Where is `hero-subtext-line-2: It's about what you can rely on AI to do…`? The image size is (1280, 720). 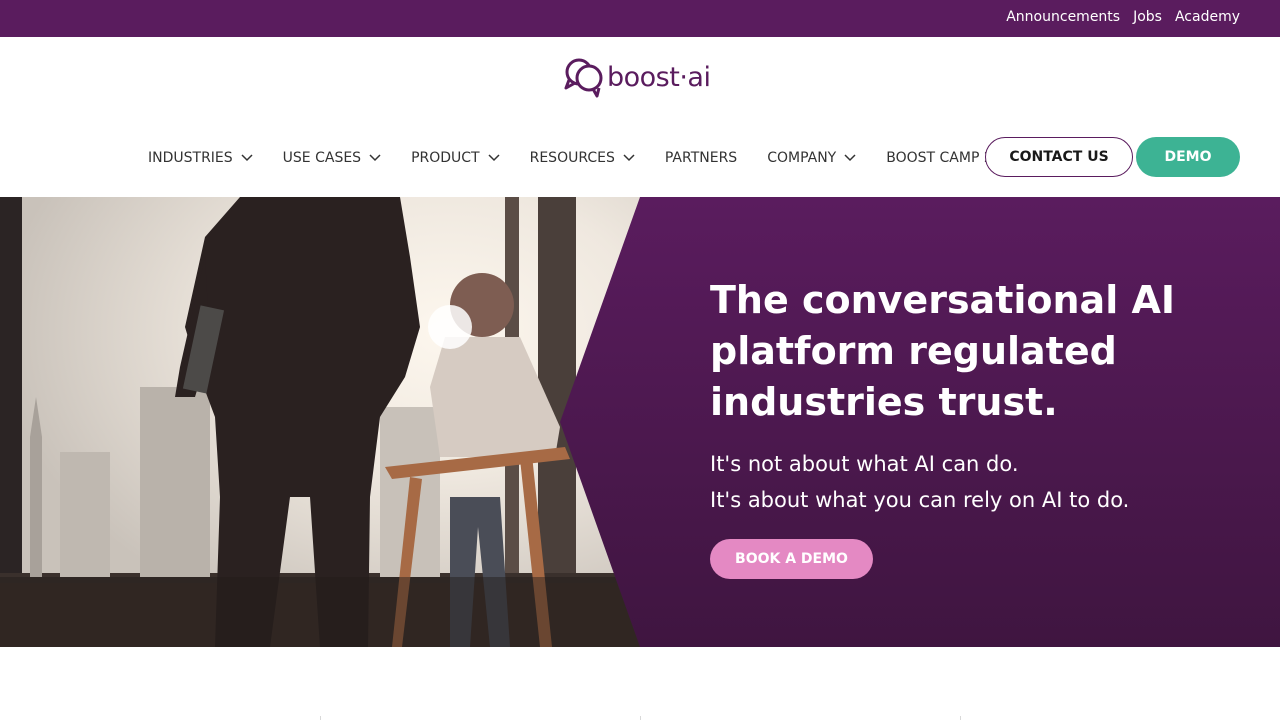
hero-subtext-line-2: It's about what you can rely on AI to do… is located at coordinates (920, 500).